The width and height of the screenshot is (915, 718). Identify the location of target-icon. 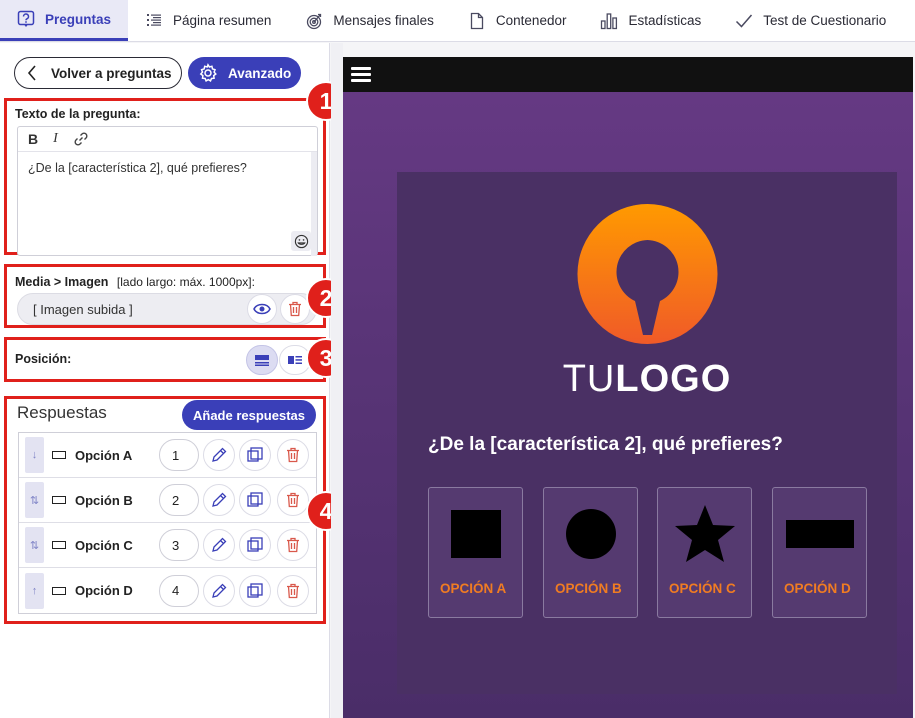
(314, 21).